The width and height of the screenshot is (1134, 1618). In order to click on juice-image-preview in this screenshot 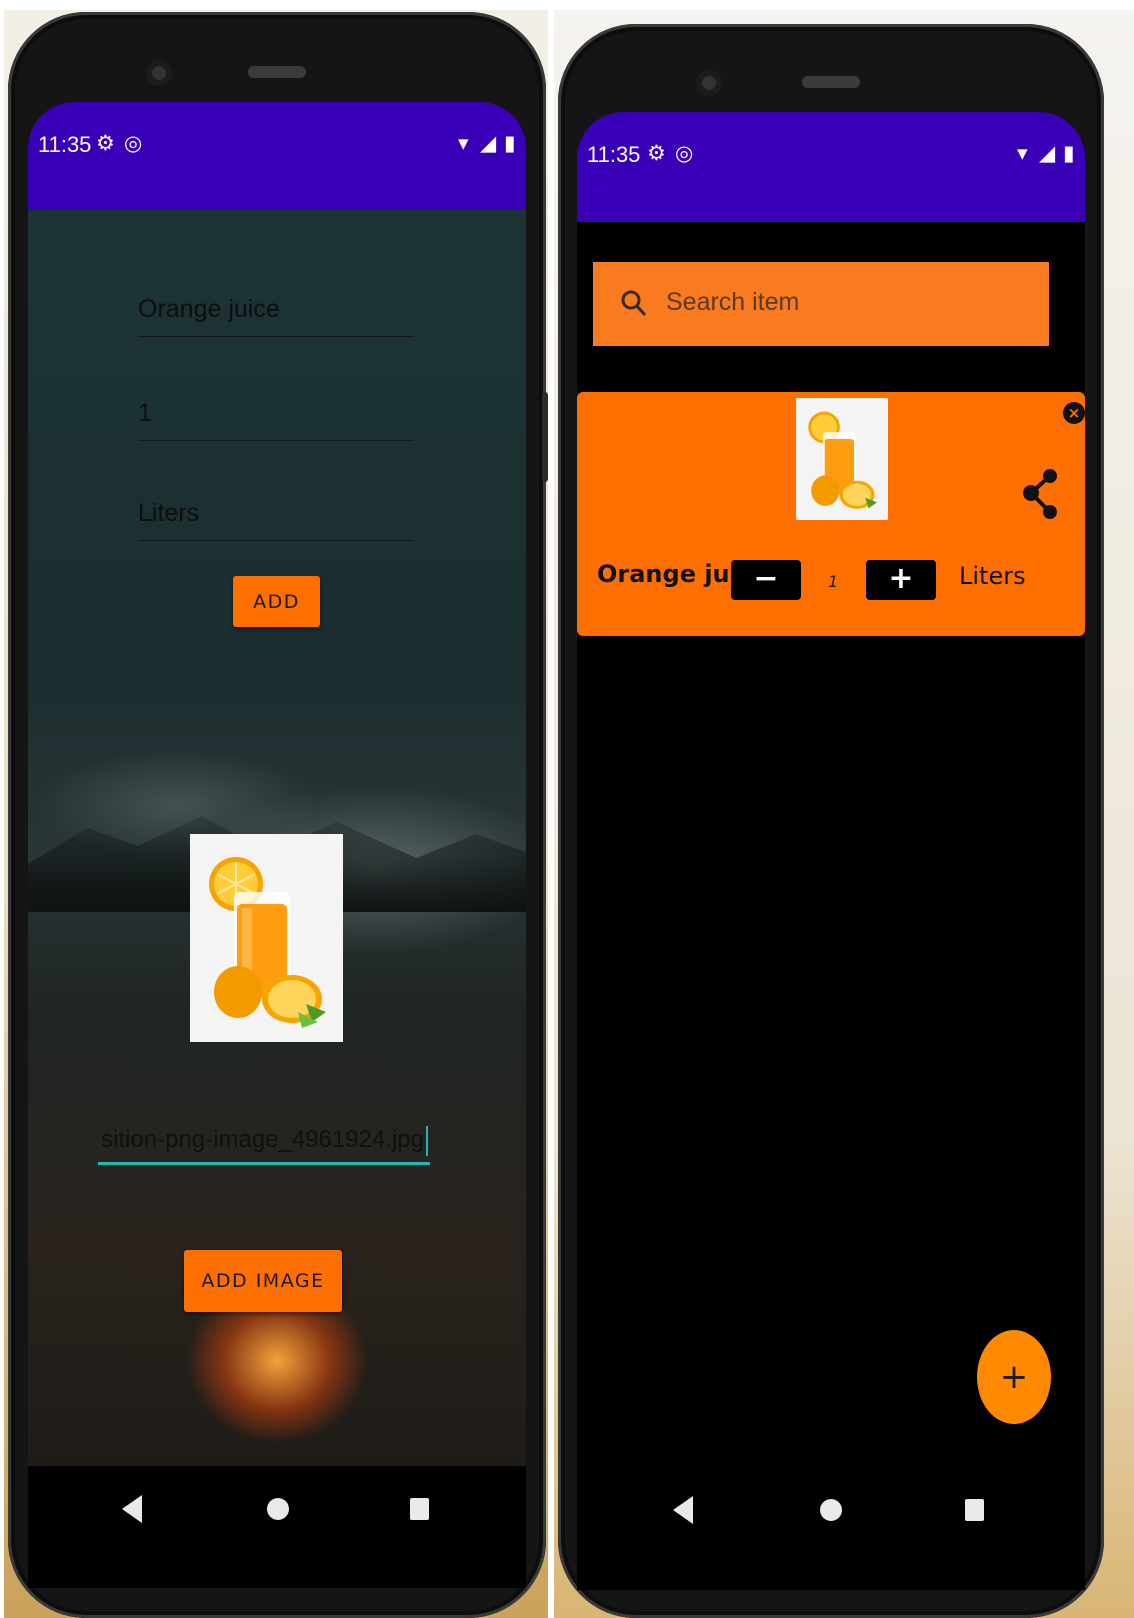, I will do `click(266, 938)`.